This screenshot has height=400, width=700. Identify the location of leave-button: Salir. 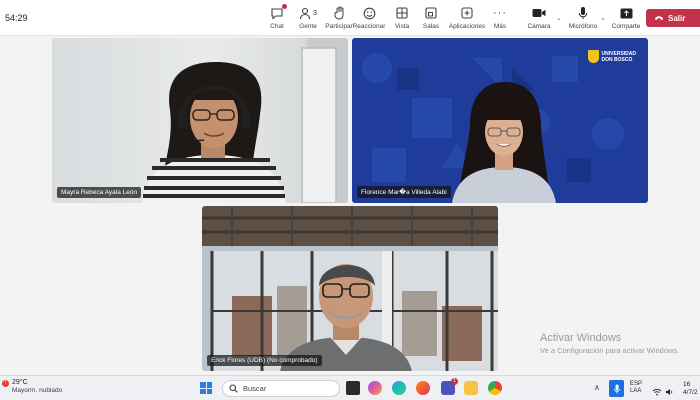
(673, 18).